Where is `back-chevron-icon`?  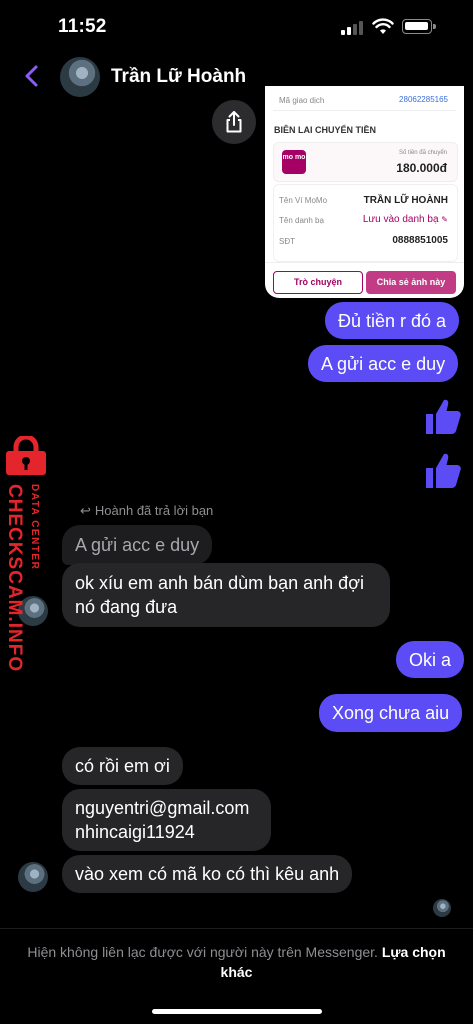
back-chevron-icon is located at coordinates (32, 76).